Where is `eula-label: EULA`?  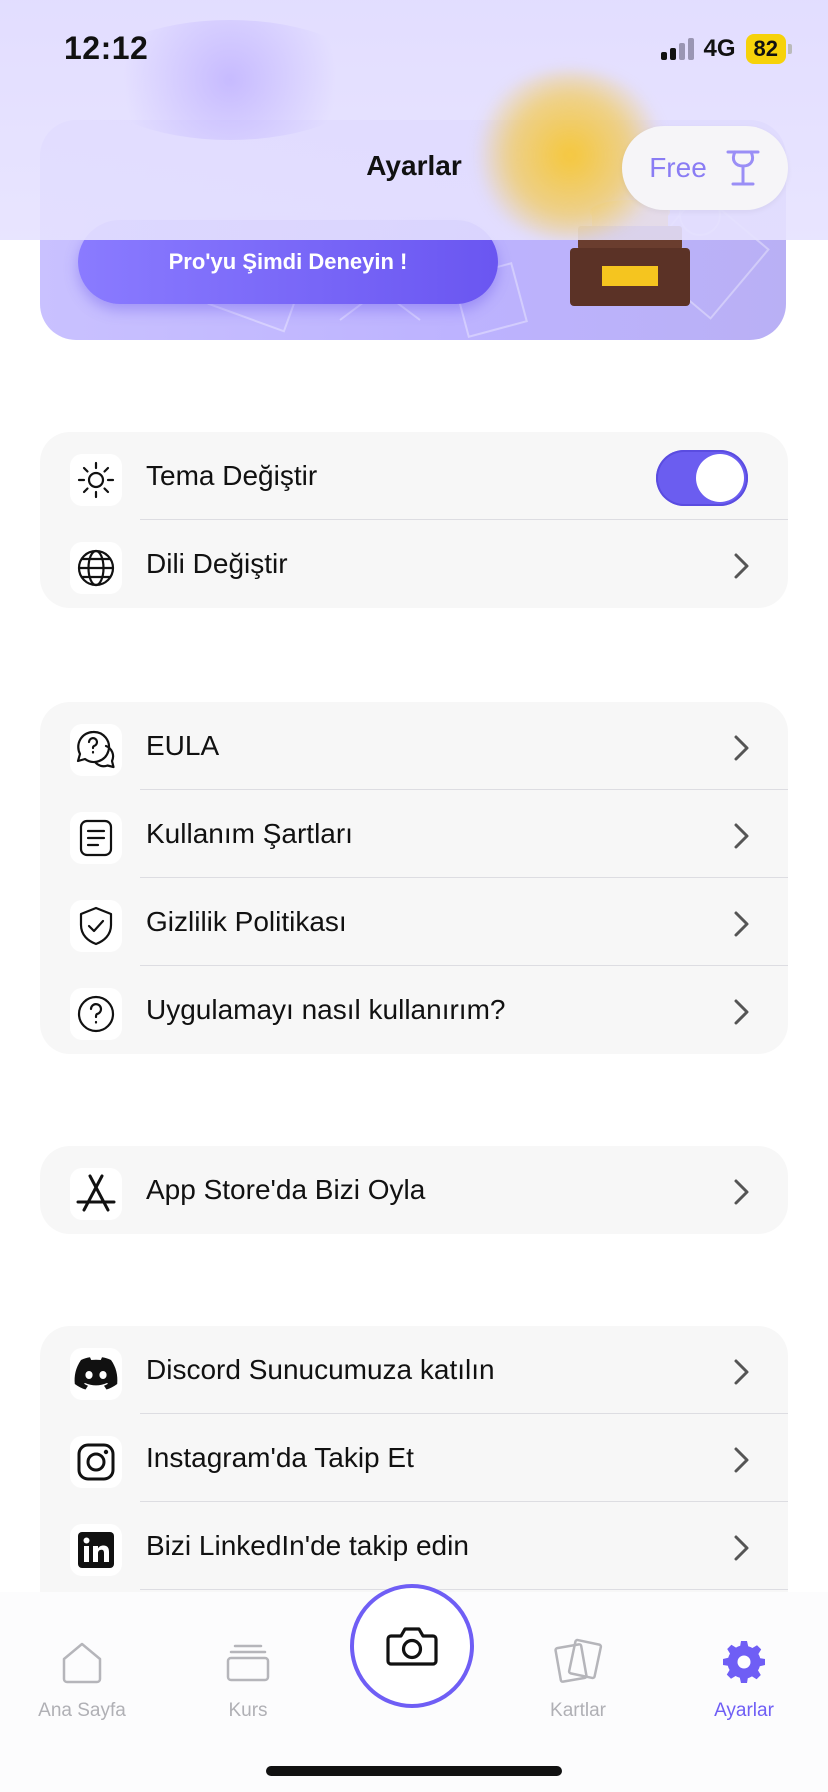 eula-label: EULA is located at coordinates (183, 745).